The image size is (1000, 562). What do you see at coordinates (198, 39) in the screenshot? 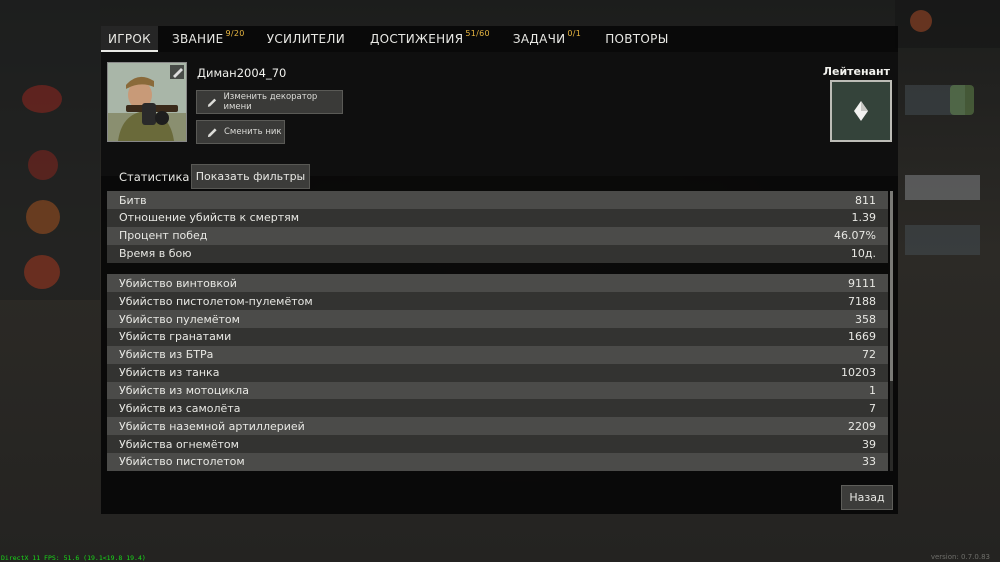
I see `tab-label: ЗВАНИЕ` at bounding box center [198, 39].